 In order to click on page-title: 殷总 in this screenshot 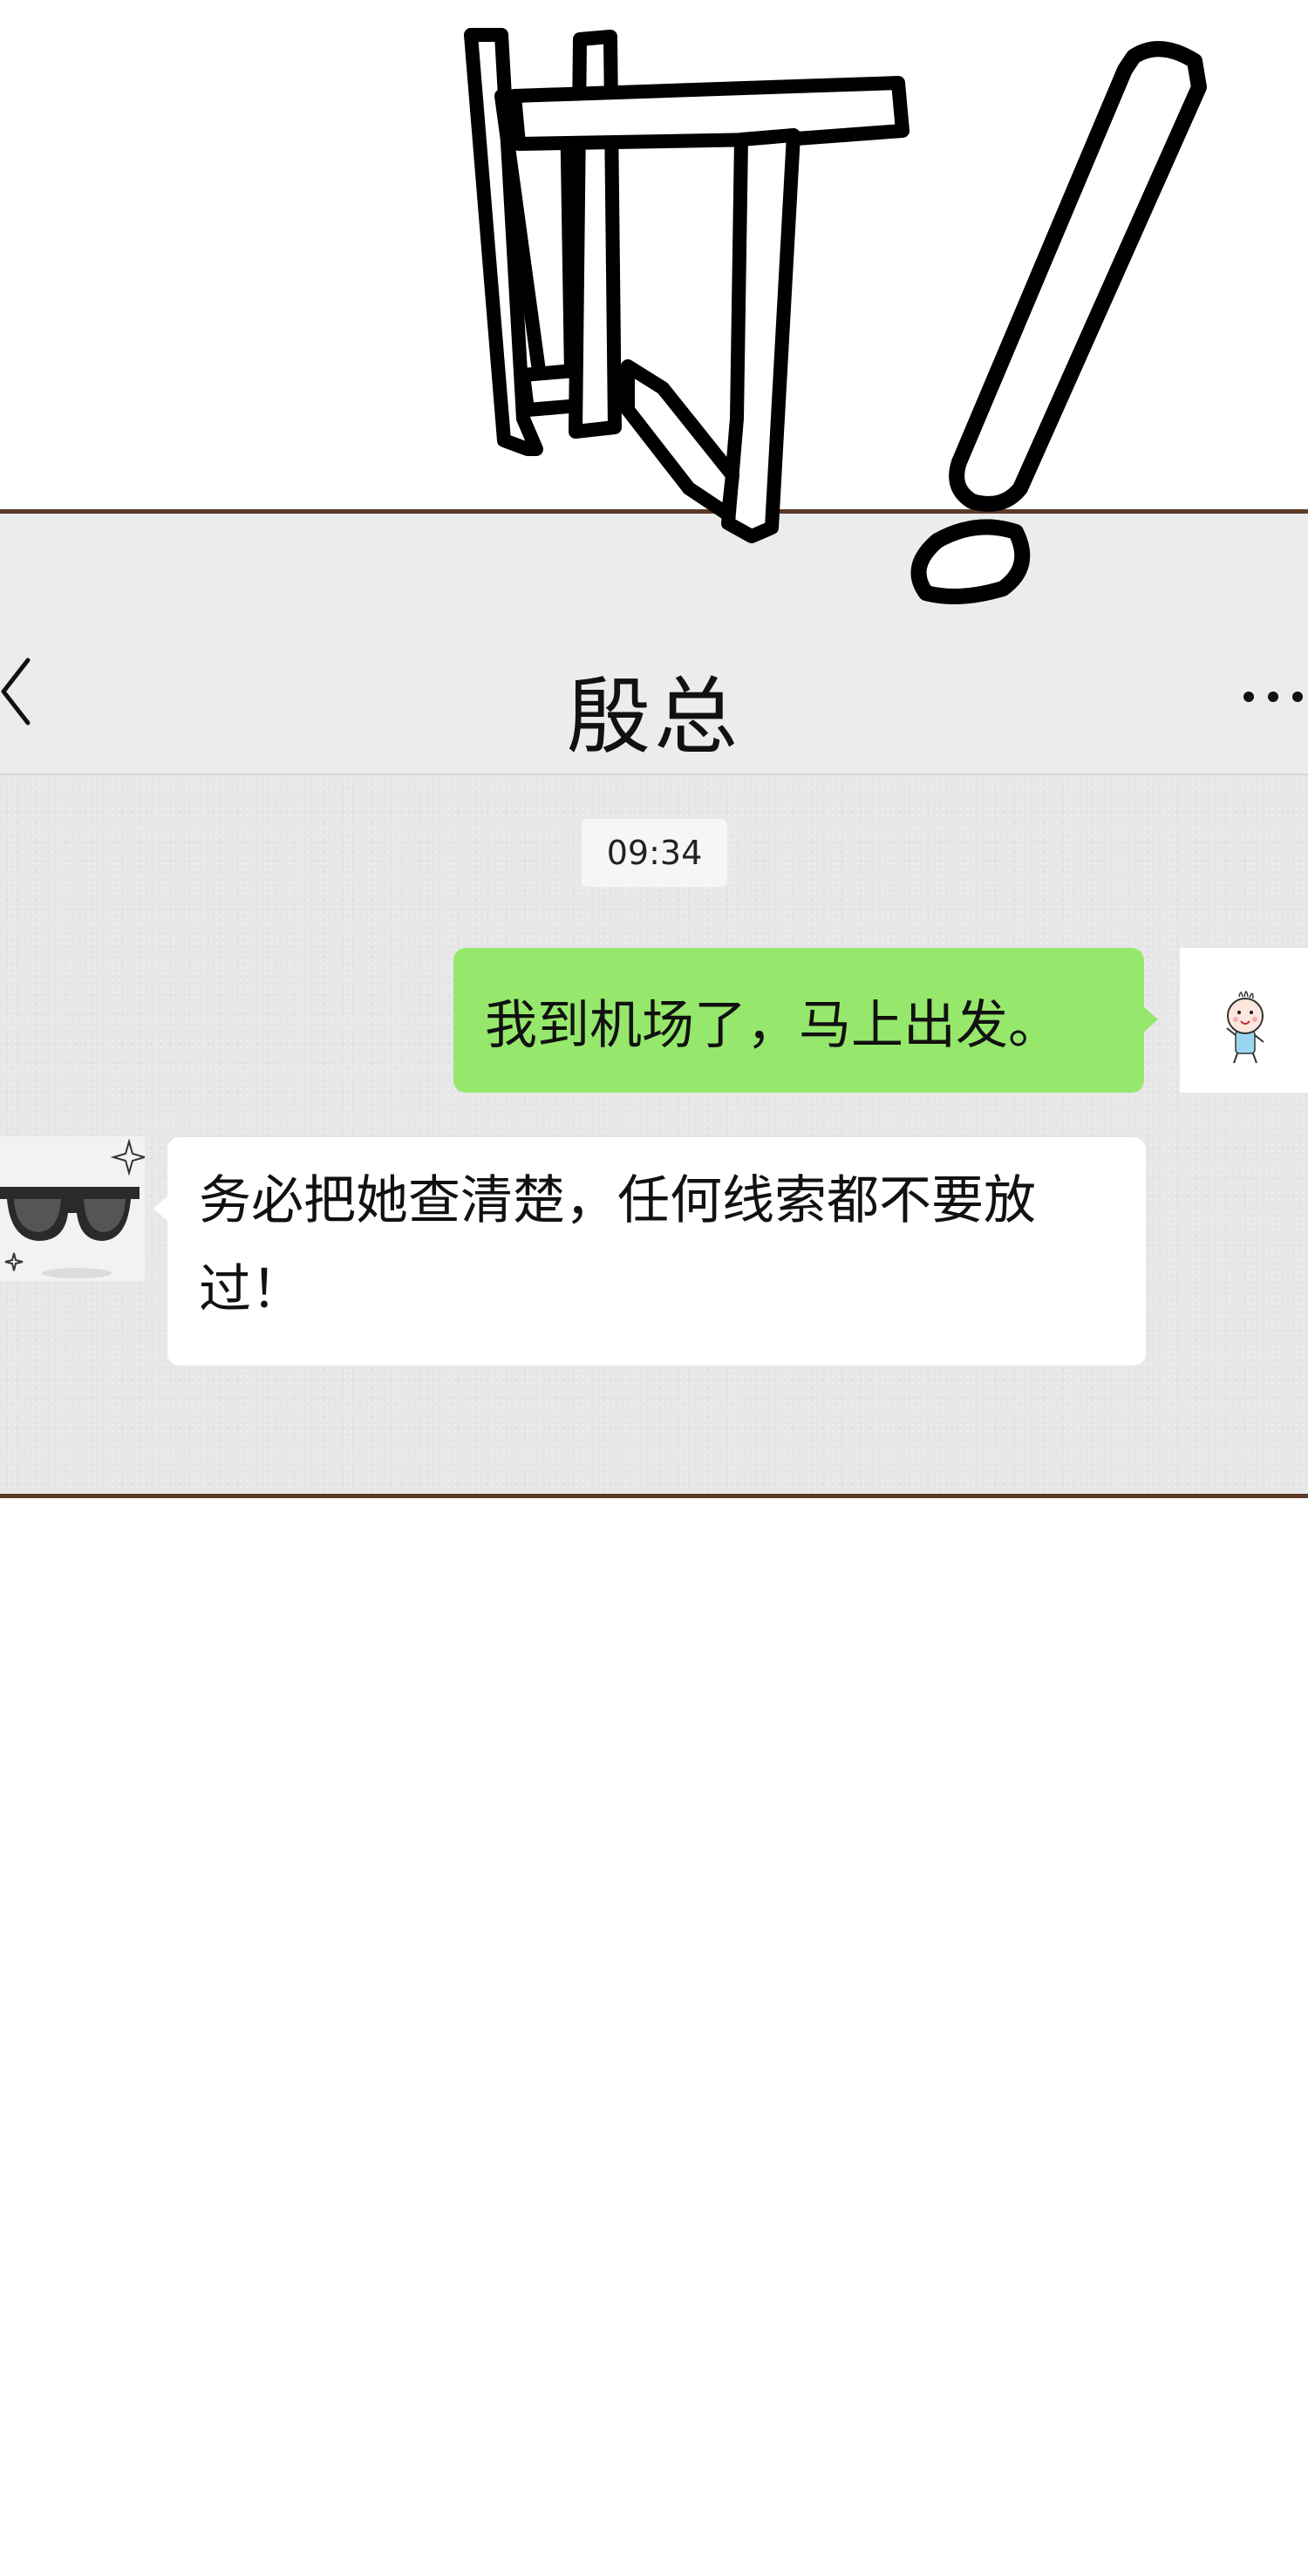, I will do `click(654, 717)`.